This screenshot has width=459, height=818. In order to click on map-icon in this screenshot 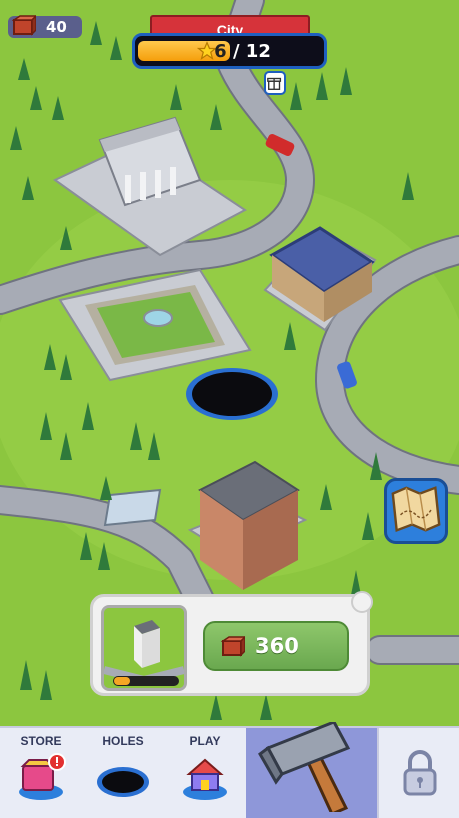, I will do `click(416, 509)`.